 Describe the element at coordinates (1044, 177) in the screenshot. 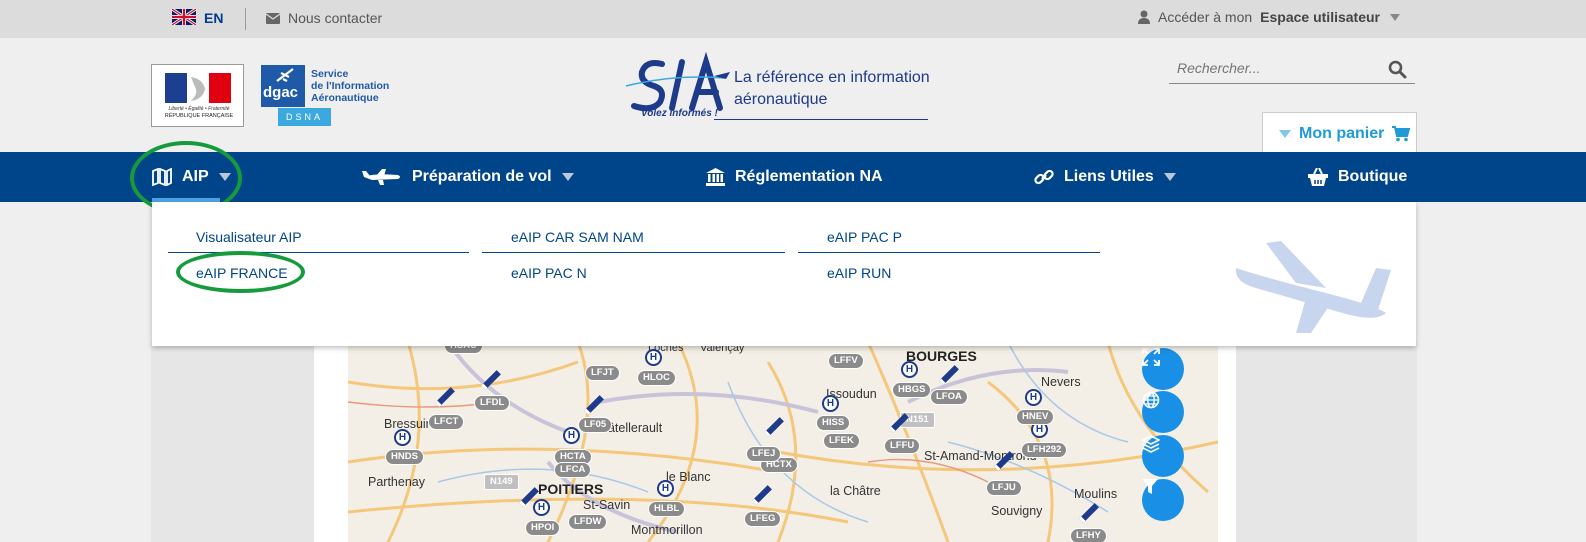

I see `link-icon` at that location.